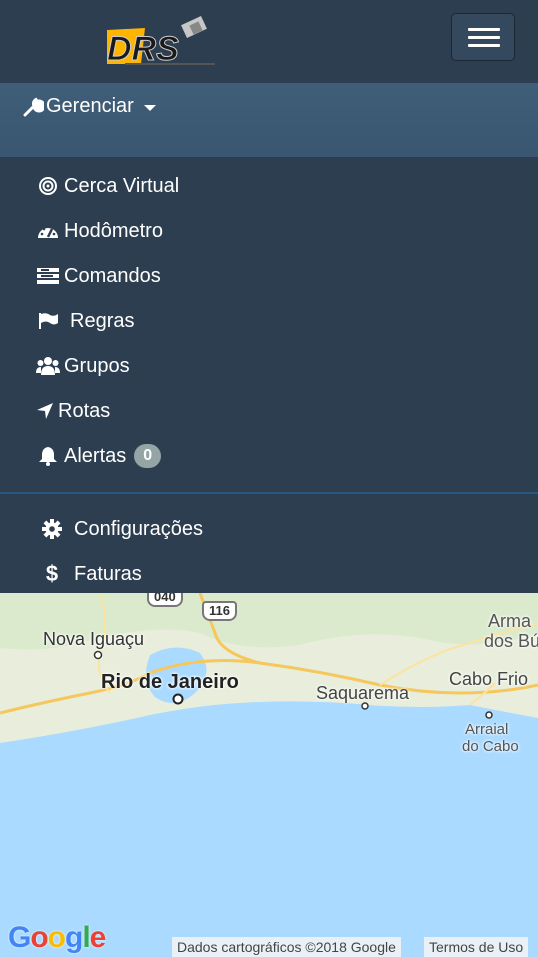  I want to click on navbar: DRS, so click(269, 41).